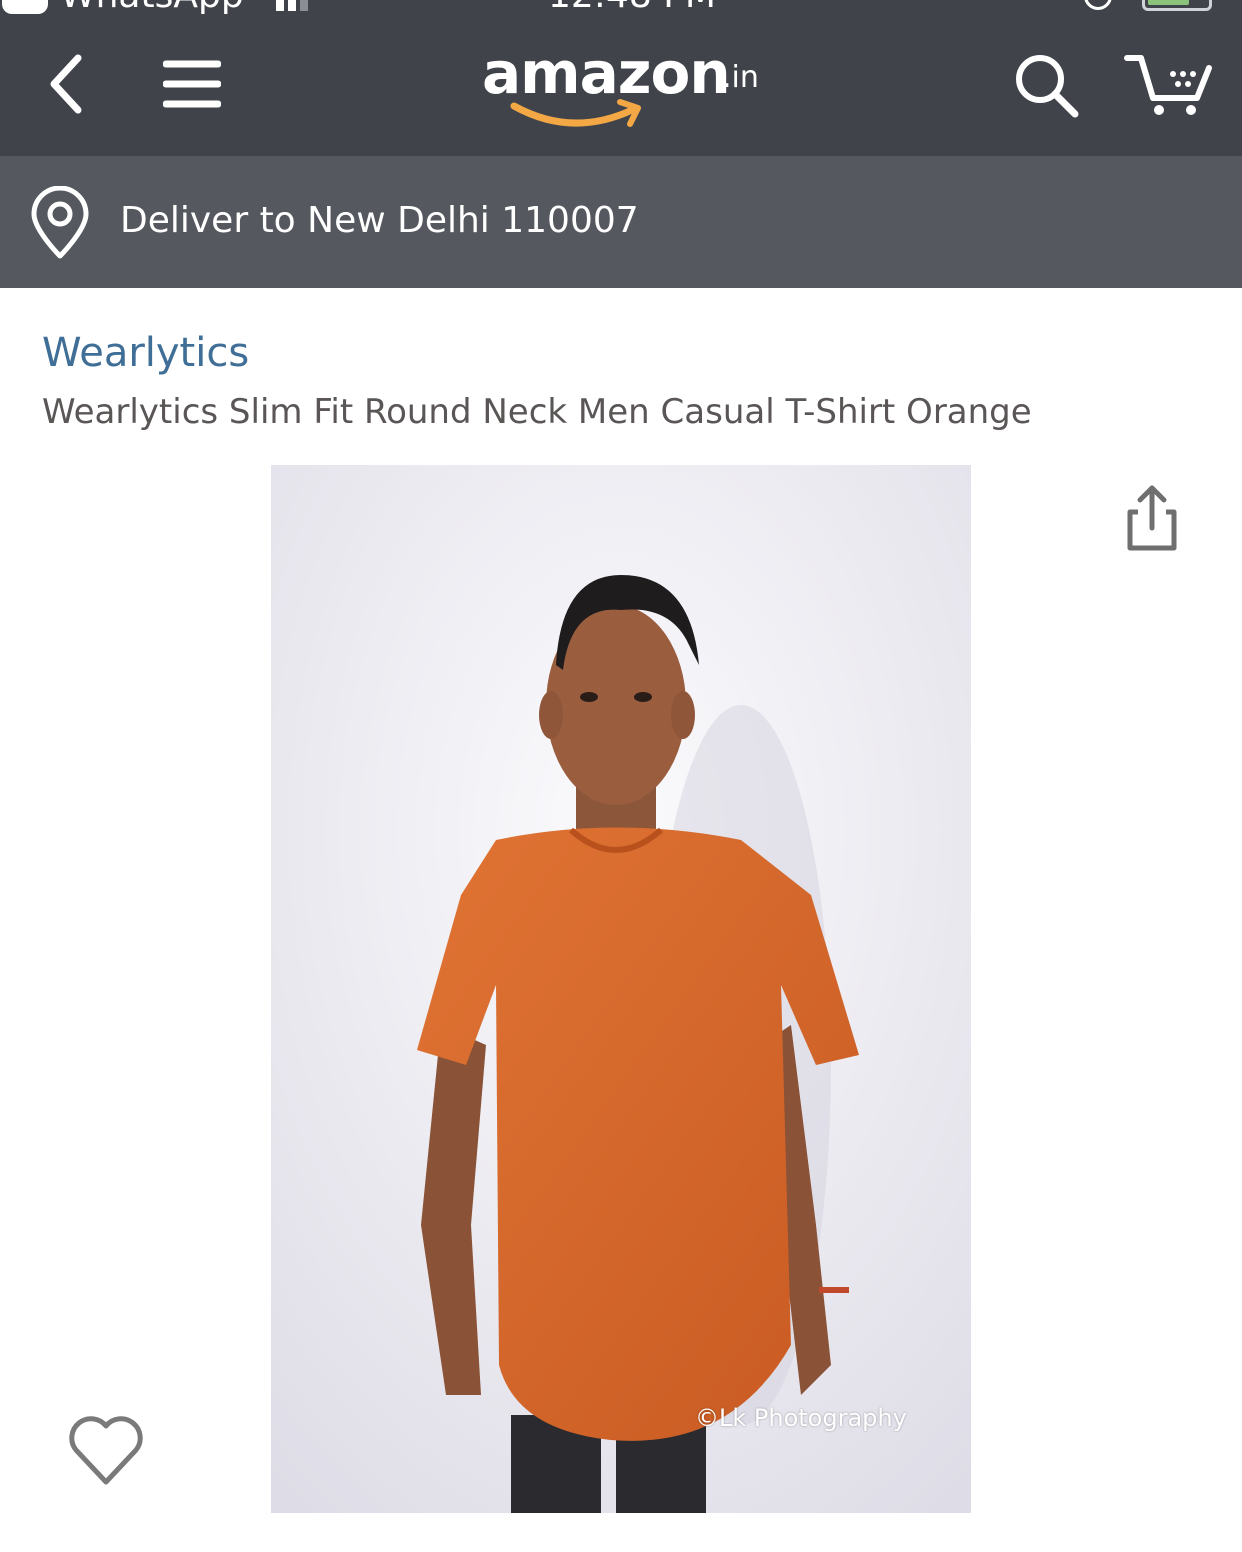  Describe the element at coordinates (627, 88) in the screenshot. I see `amazon-logo: amazon .in` at that location.